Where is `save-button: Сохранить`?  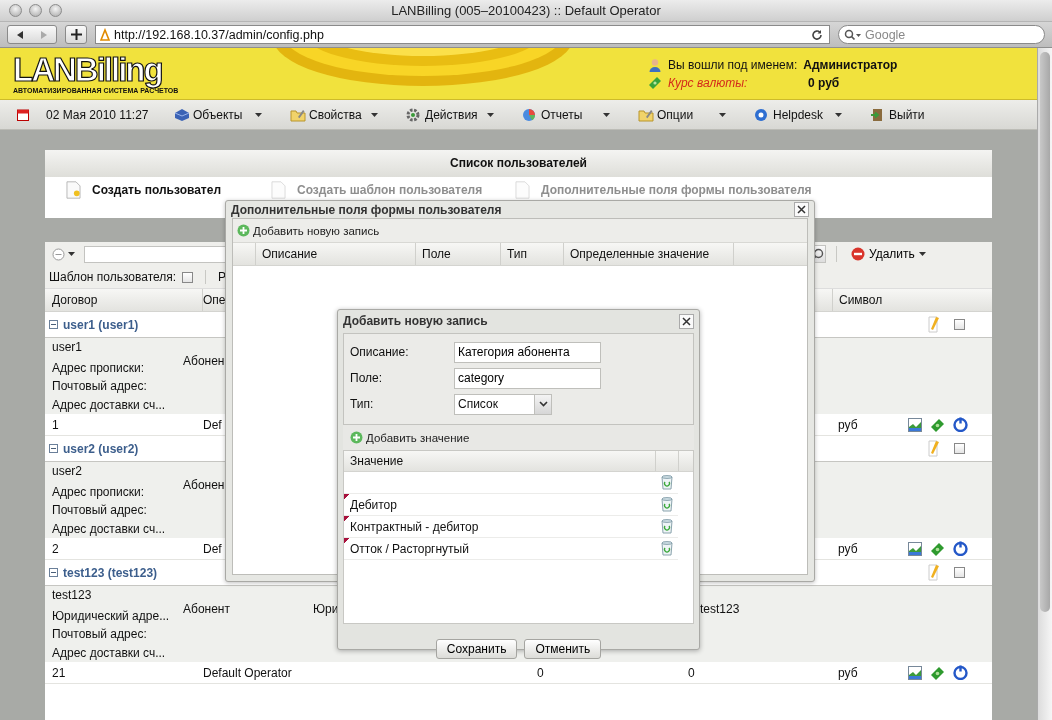
save-button: Сохранить is located at coordinates (476, 649).